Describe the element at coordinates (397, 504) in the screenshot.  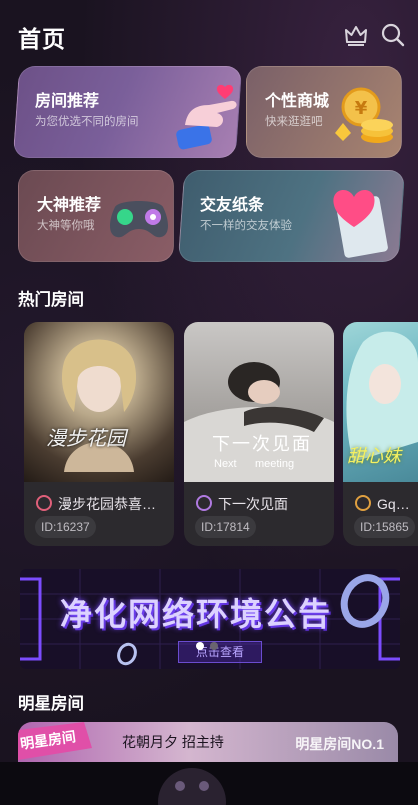
I see `room-name: Gq丶甜` at that location.